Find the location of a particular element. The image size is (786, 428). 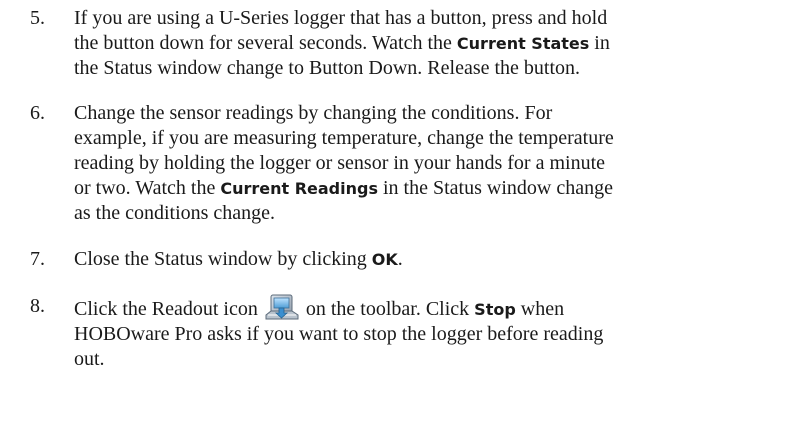

line-text: when is located at coordinates (540, 309).